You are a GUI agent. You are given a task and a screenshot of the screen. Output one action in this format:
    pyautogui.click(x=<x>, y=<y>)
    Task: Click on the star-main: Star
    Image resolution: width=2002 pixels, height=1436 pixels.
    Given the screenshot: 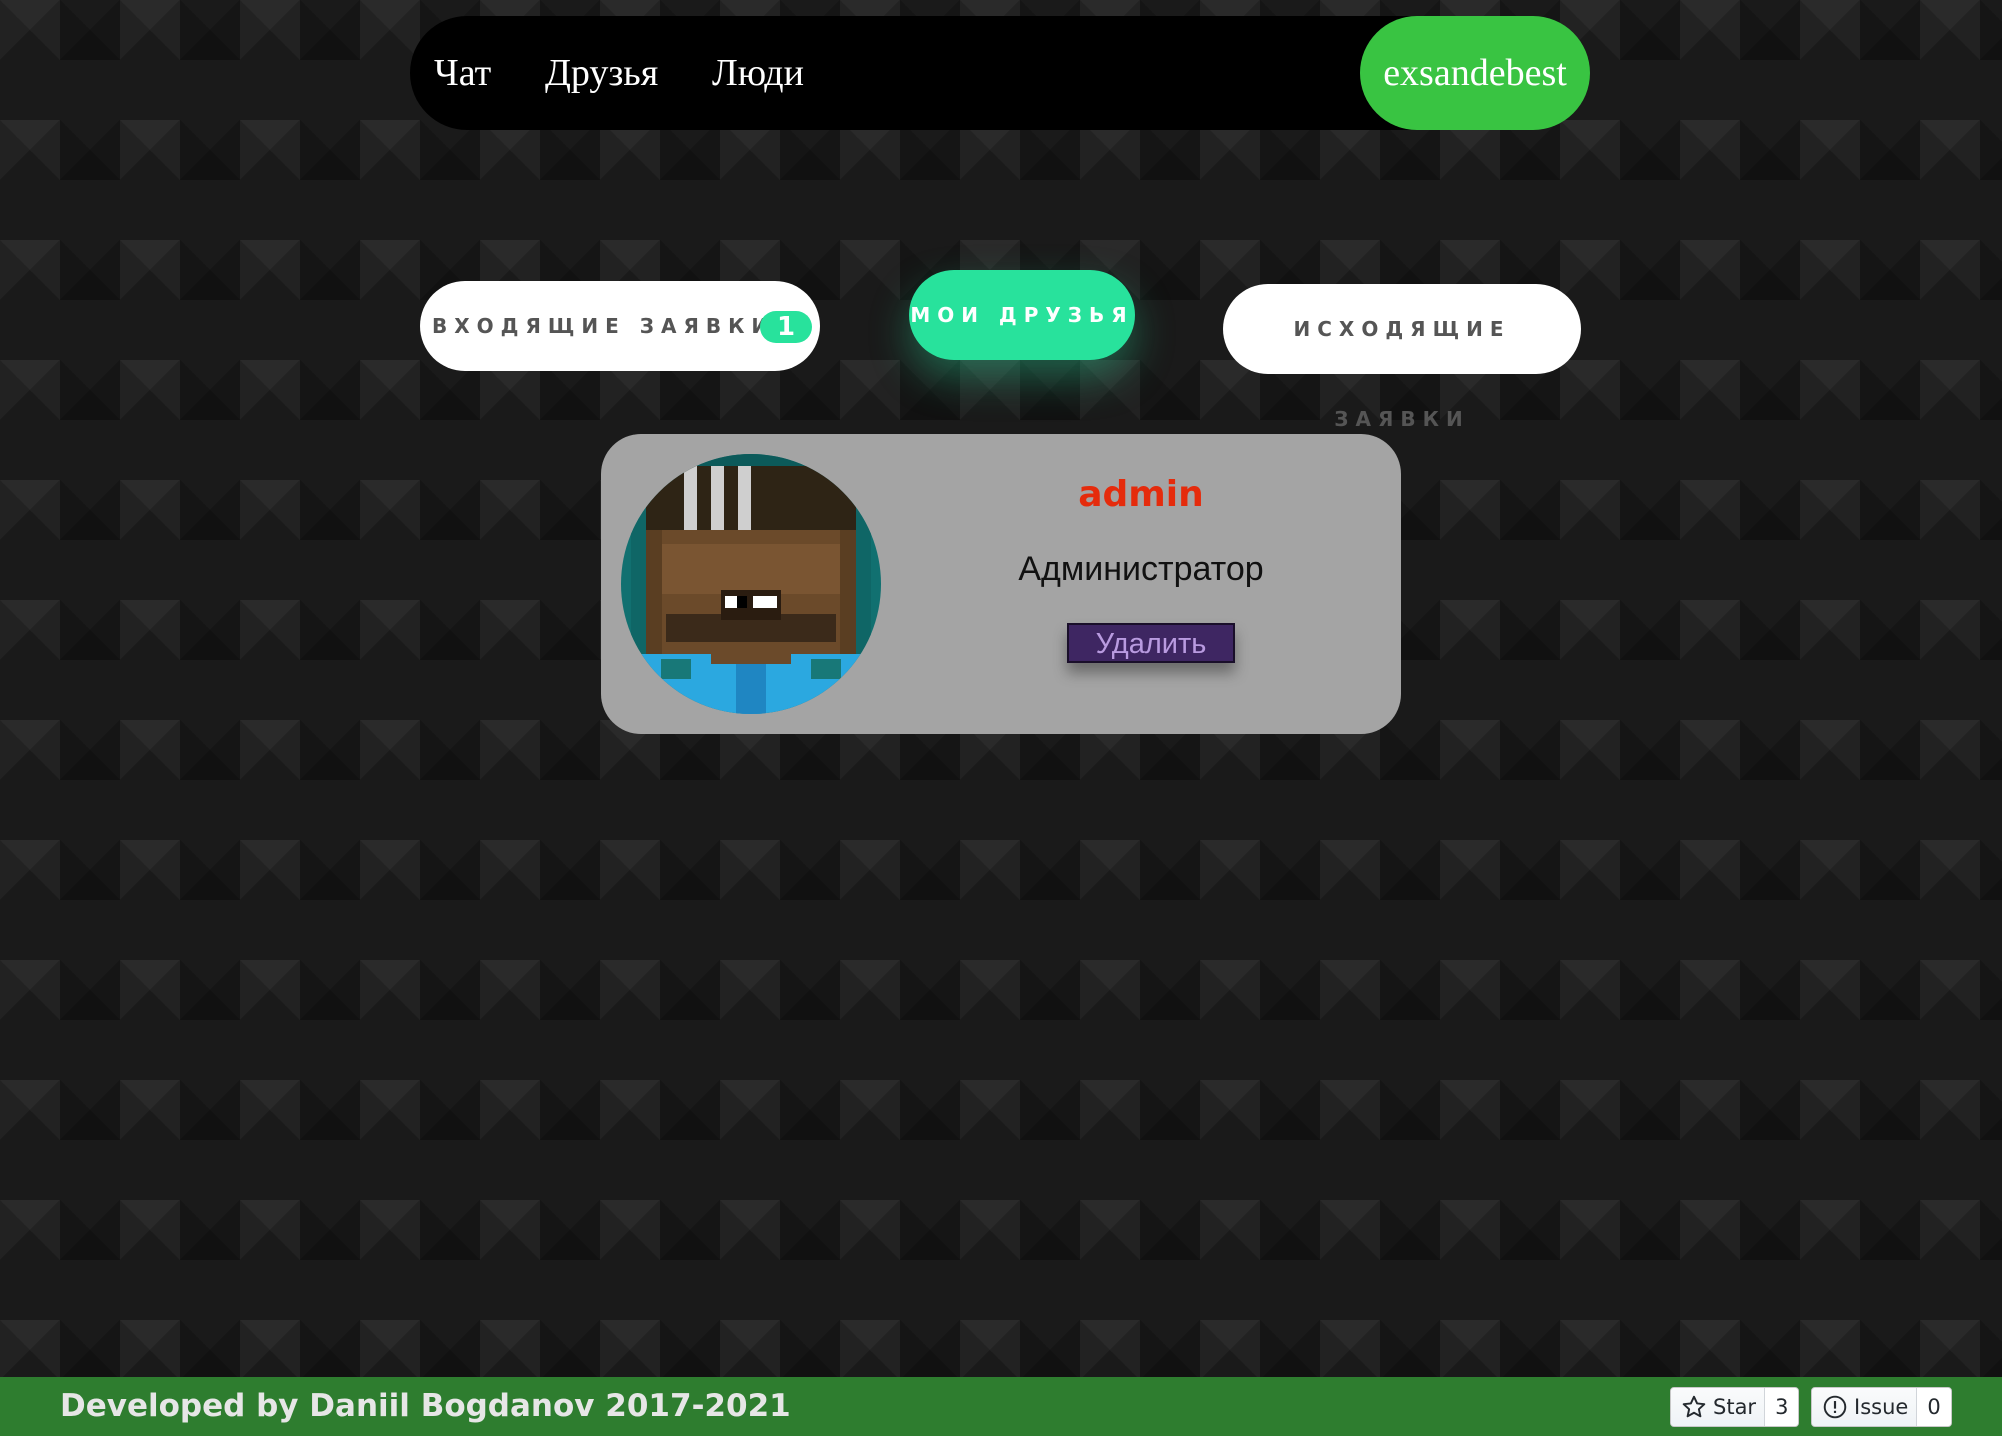 What is the action you would take?
    pyautogui.click(x=1718, y=1407)
    